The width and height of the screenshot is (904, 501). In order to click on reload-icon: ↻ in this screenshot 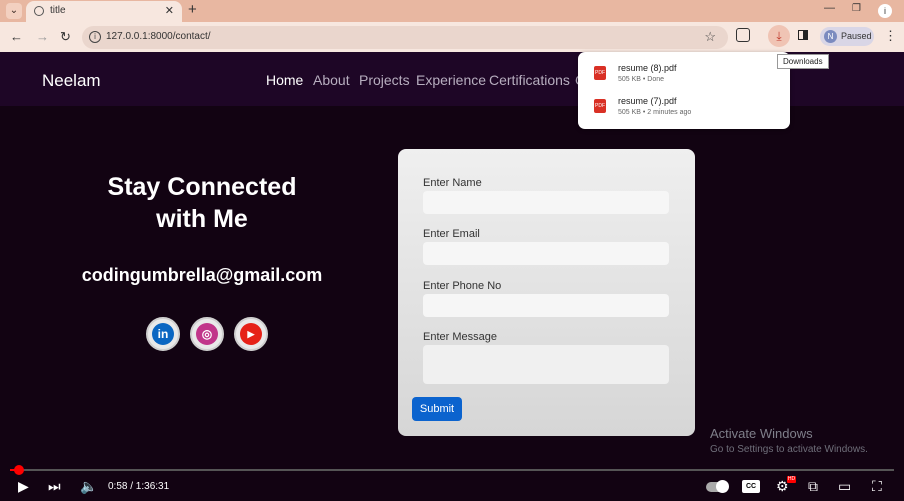, I will do `click(65, 37)`.